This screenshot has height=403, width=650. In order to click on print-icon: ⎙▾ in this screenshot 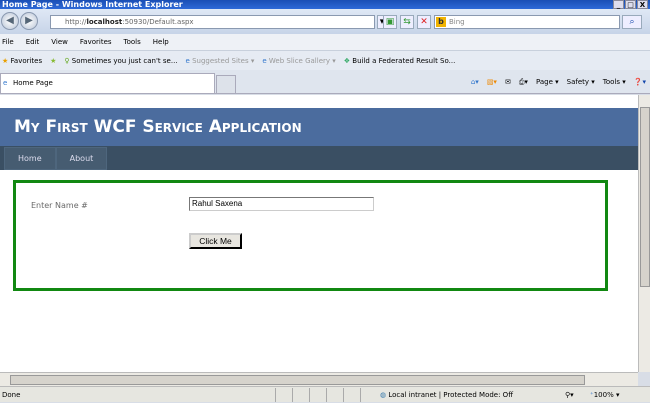, I will do `click(523, 82)`.